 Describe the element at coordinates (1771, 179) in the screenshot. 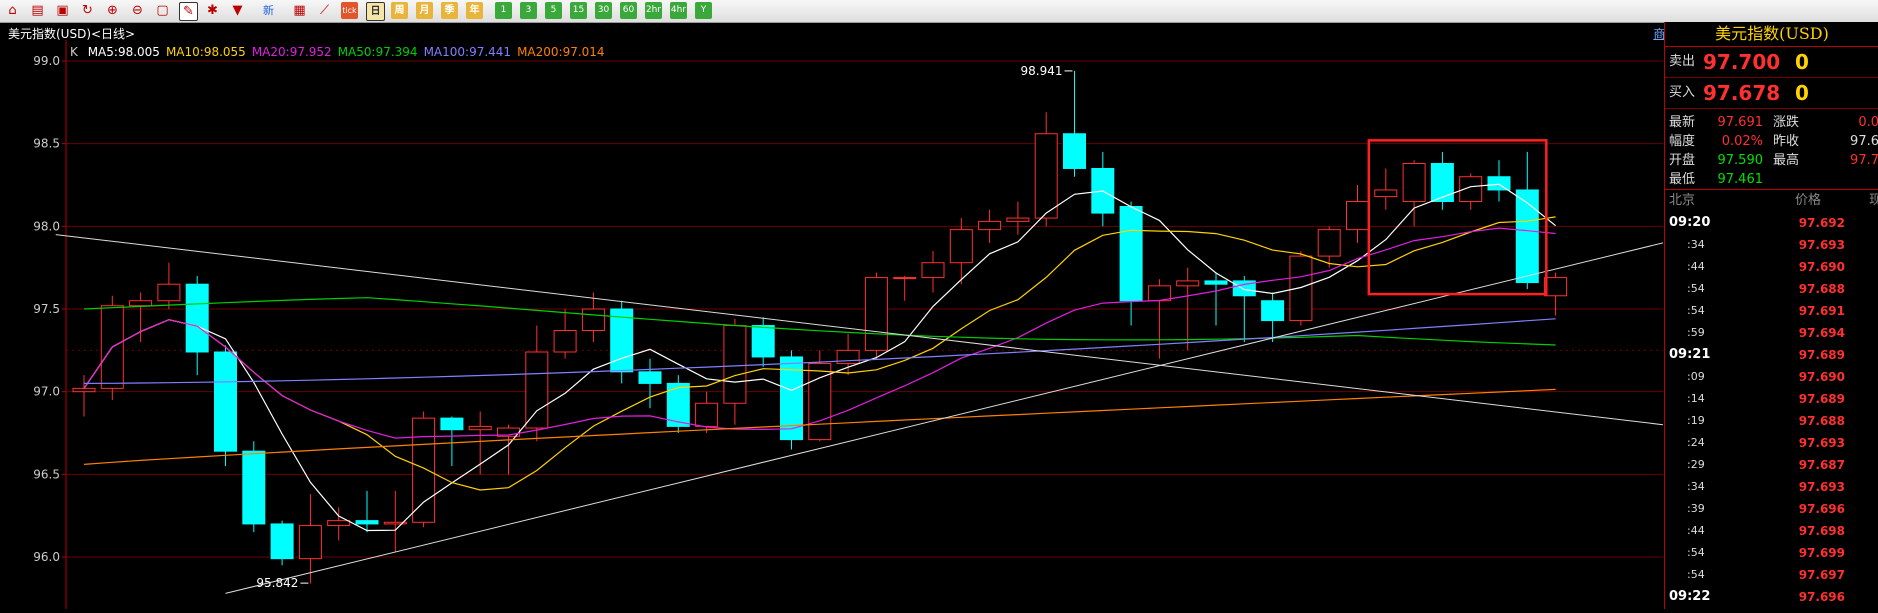

I see `stat-row-low: 最低 97.461` at that location.